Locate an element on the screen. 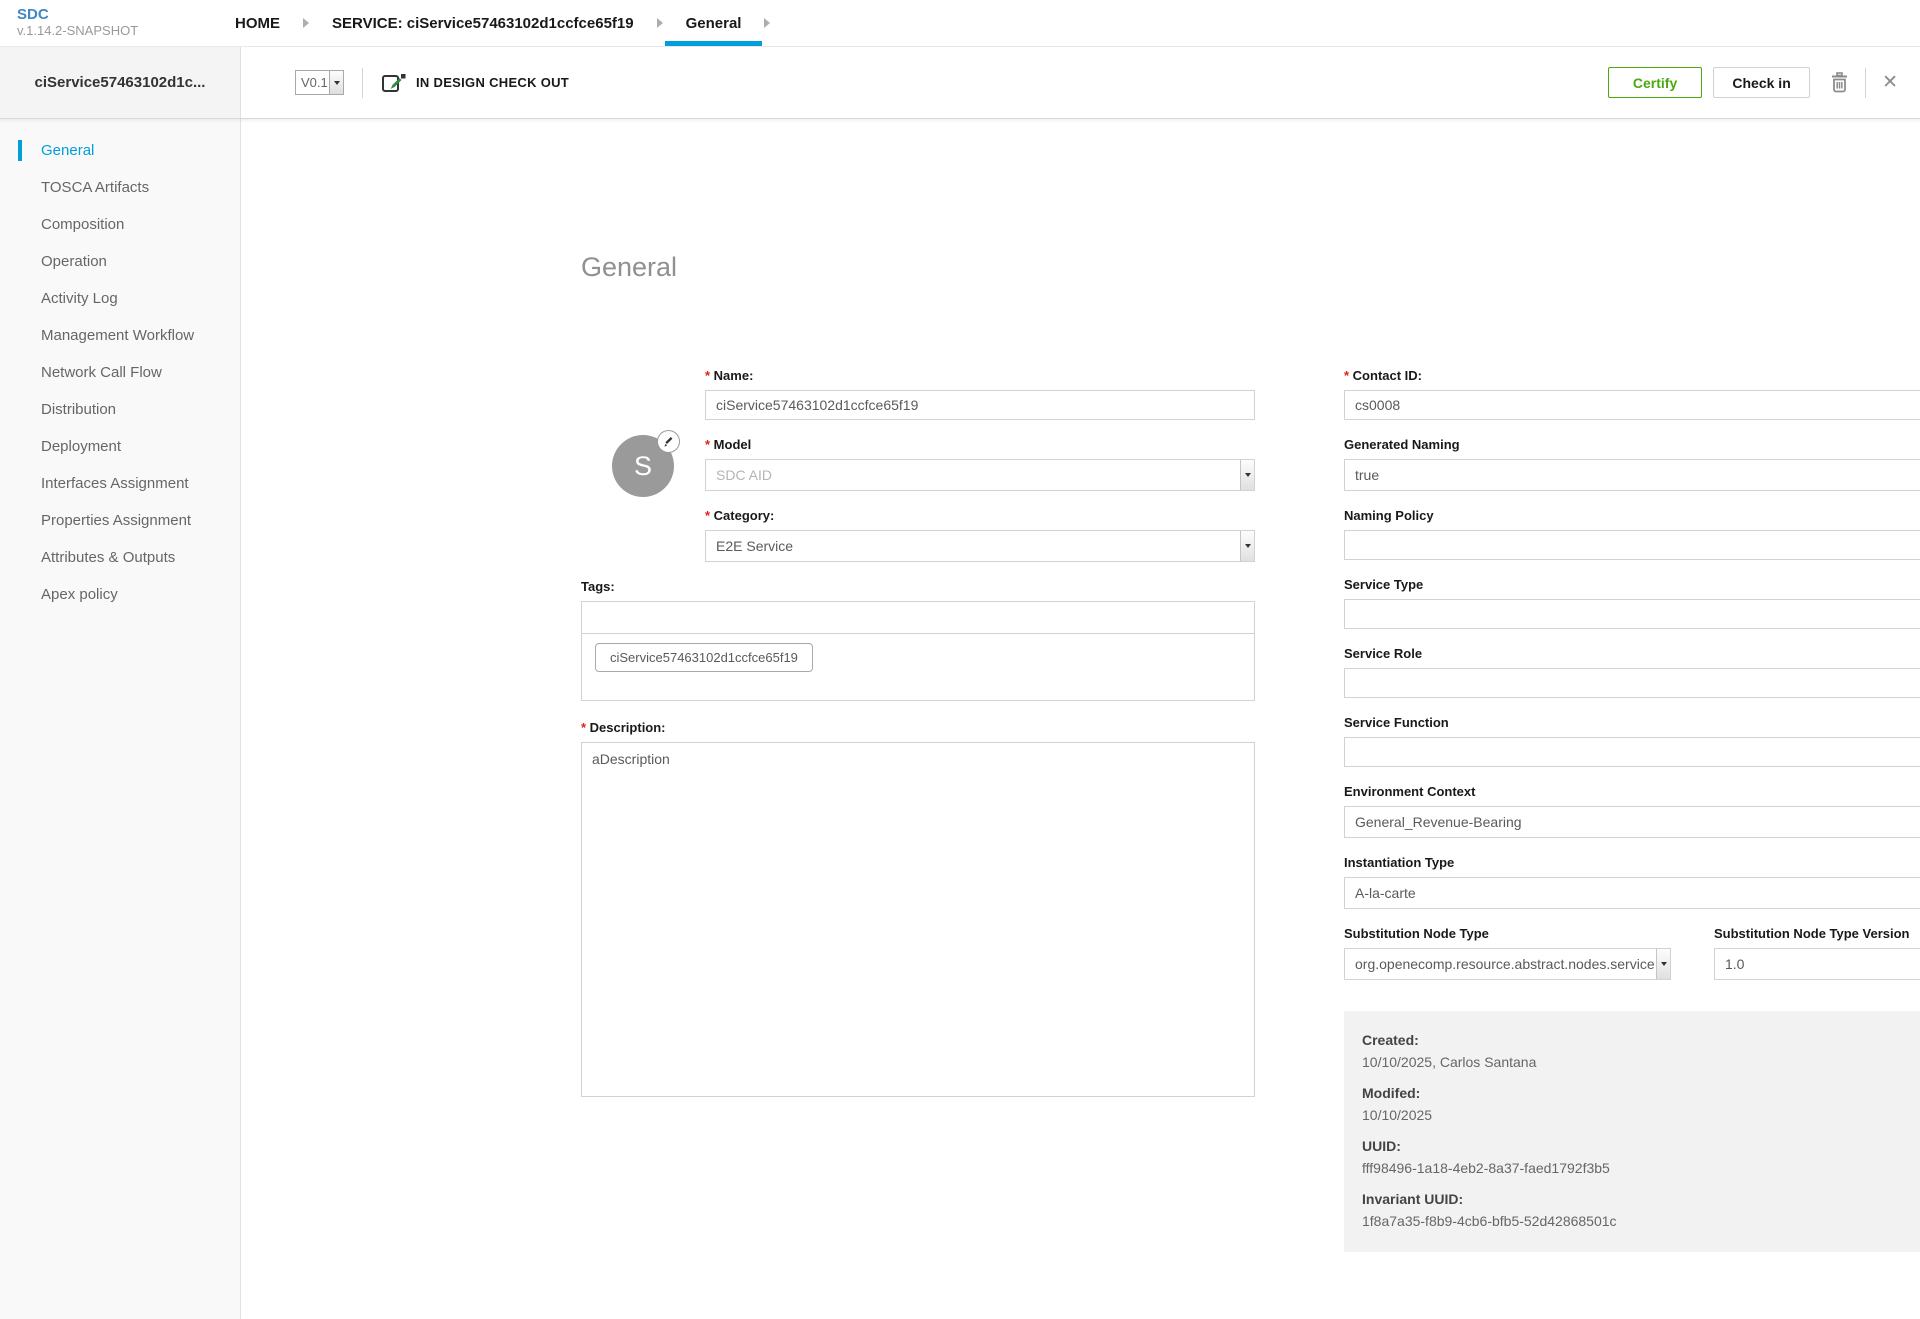 The height and width of the screenshot is (1319, 1920). category-select: E2E Service is located at coordinates (980, 546).